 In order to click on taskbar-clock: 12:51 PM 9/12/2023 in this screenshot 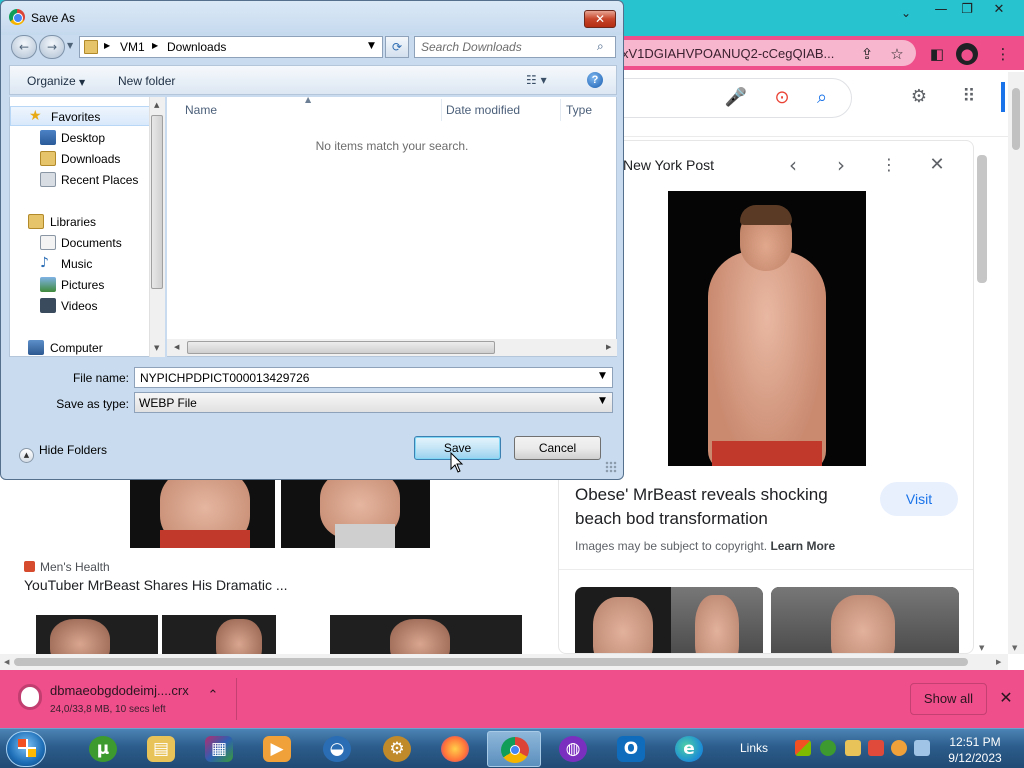, I will do `click(975, 750)`.